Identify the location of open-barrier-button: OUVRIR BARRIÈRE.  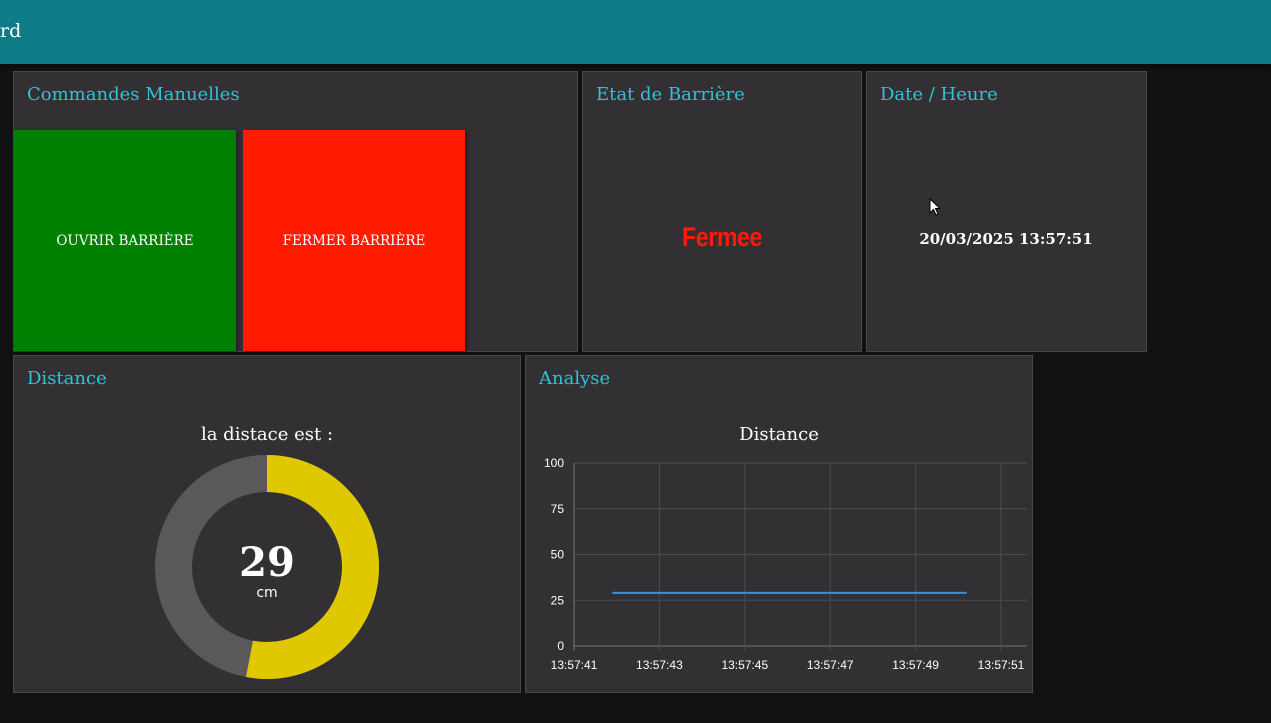
(125, 240).